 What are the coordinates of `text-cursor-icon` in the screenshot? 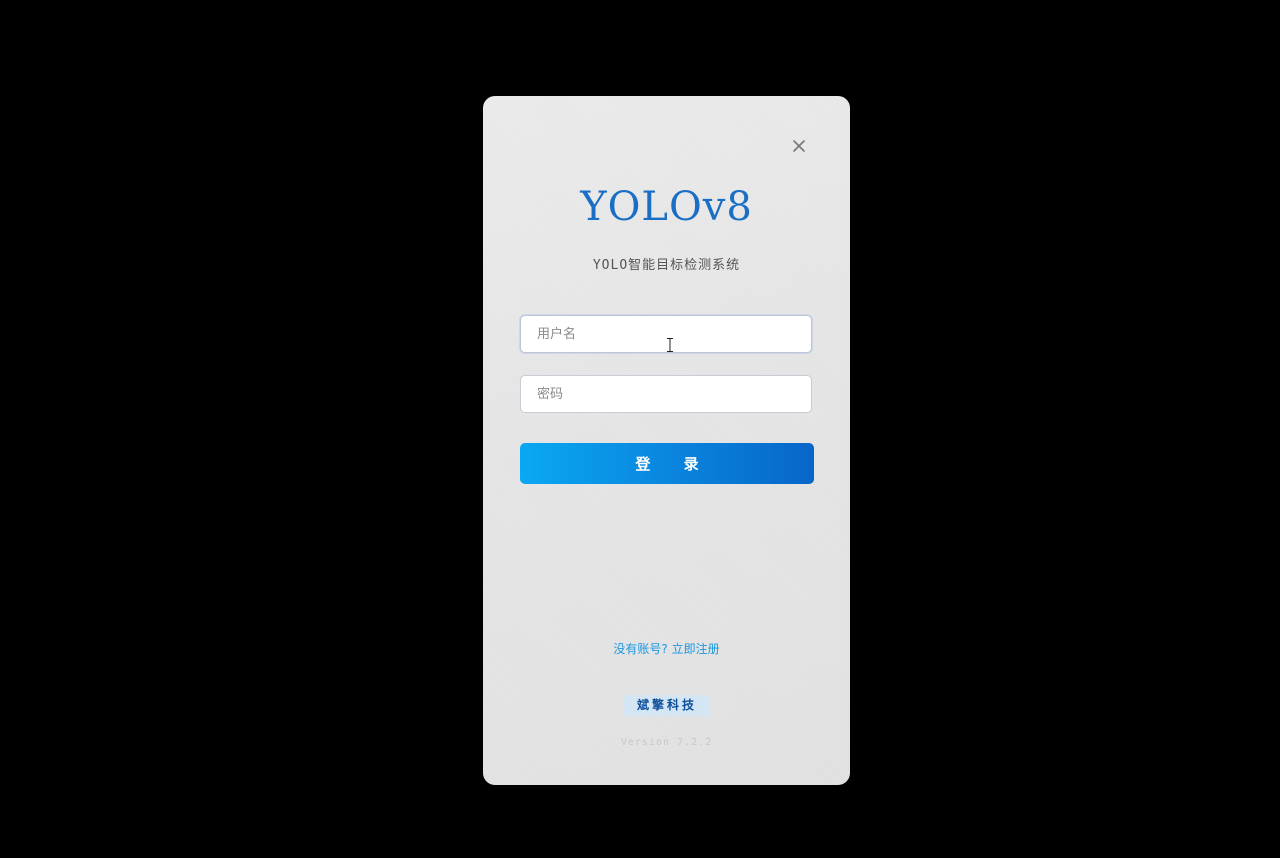 It's located at (670, 345).